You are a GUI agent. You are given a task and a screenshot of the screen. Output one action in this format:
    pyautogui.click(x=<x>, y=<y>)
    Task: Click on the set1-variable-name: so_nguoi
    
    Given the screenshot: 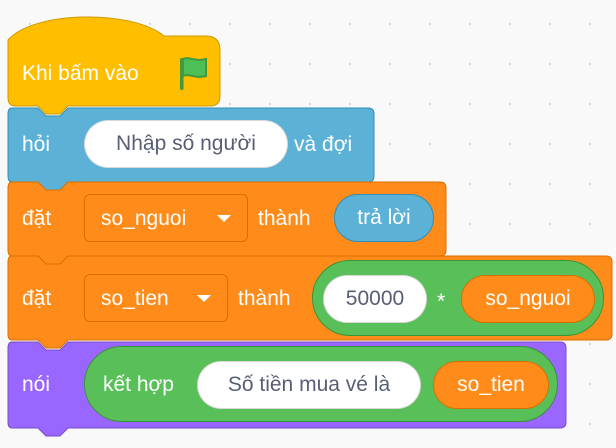 What is the action you would take?
    pyautogui.click(x=144, y=218)
    